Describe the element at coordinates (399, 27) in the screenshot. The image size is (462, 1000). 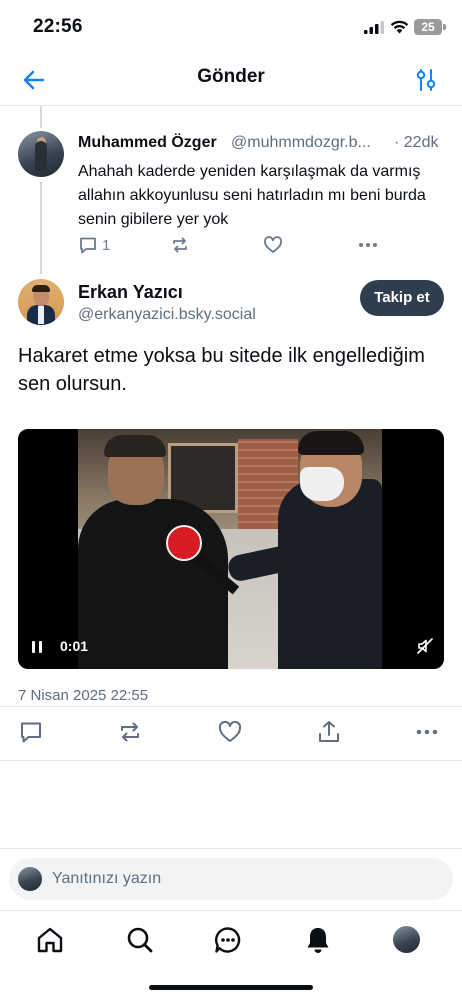
I see `wifi-icon` at that location.